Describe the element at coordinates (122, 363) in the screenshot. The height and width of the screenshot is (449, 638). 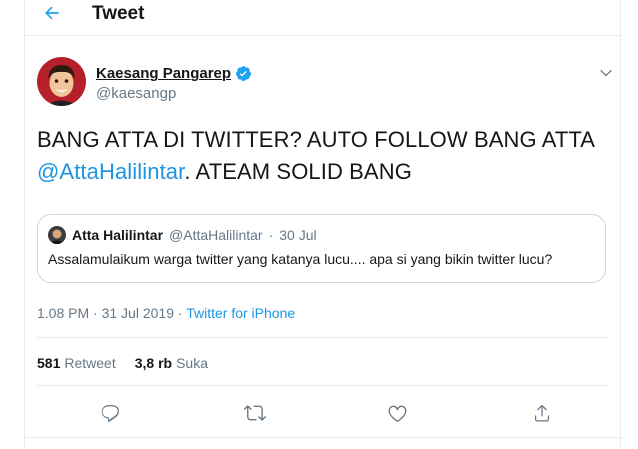
I see `tweet-stats: 581 Retweet 3,8 rb Suka` at that location.